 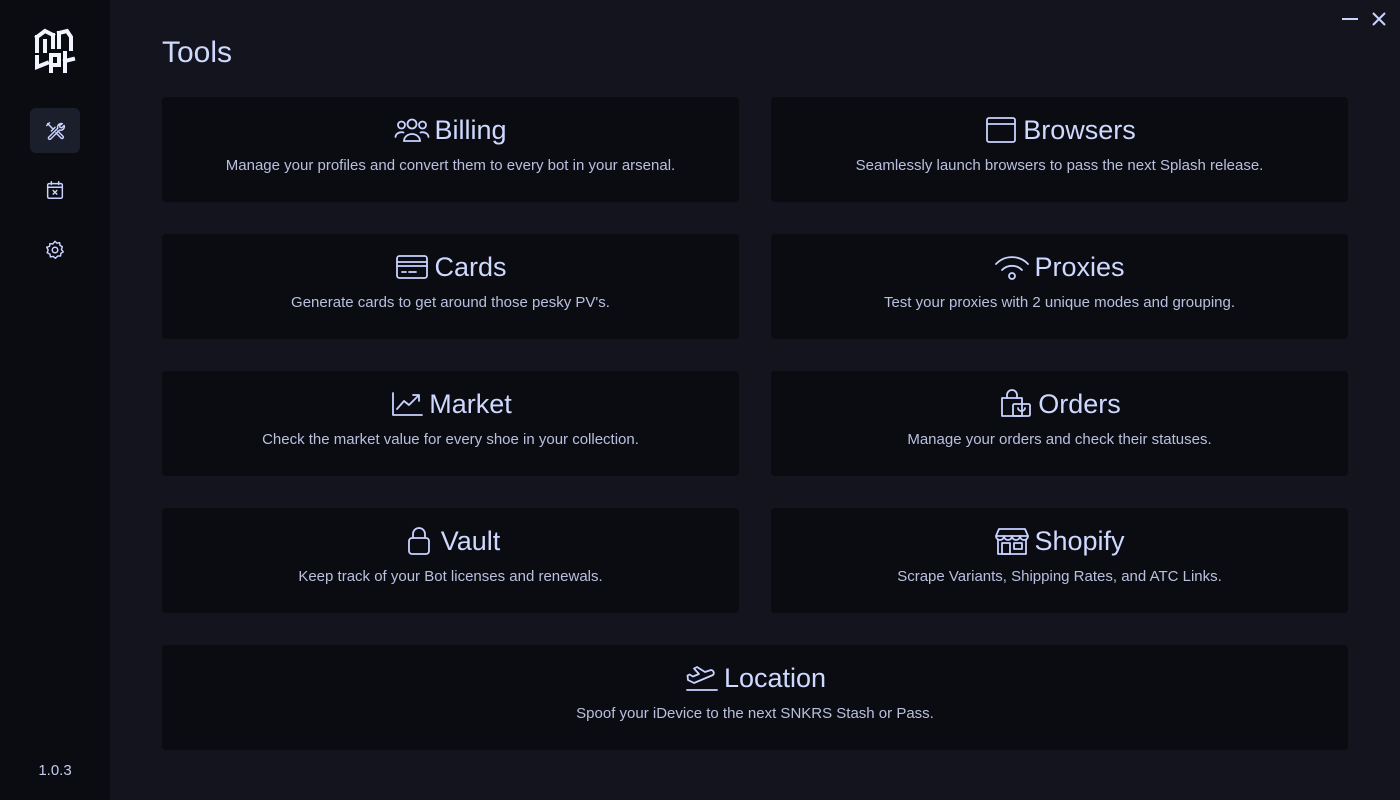 I want to click on card-title: Proxies, so click(x=1079, y=266).